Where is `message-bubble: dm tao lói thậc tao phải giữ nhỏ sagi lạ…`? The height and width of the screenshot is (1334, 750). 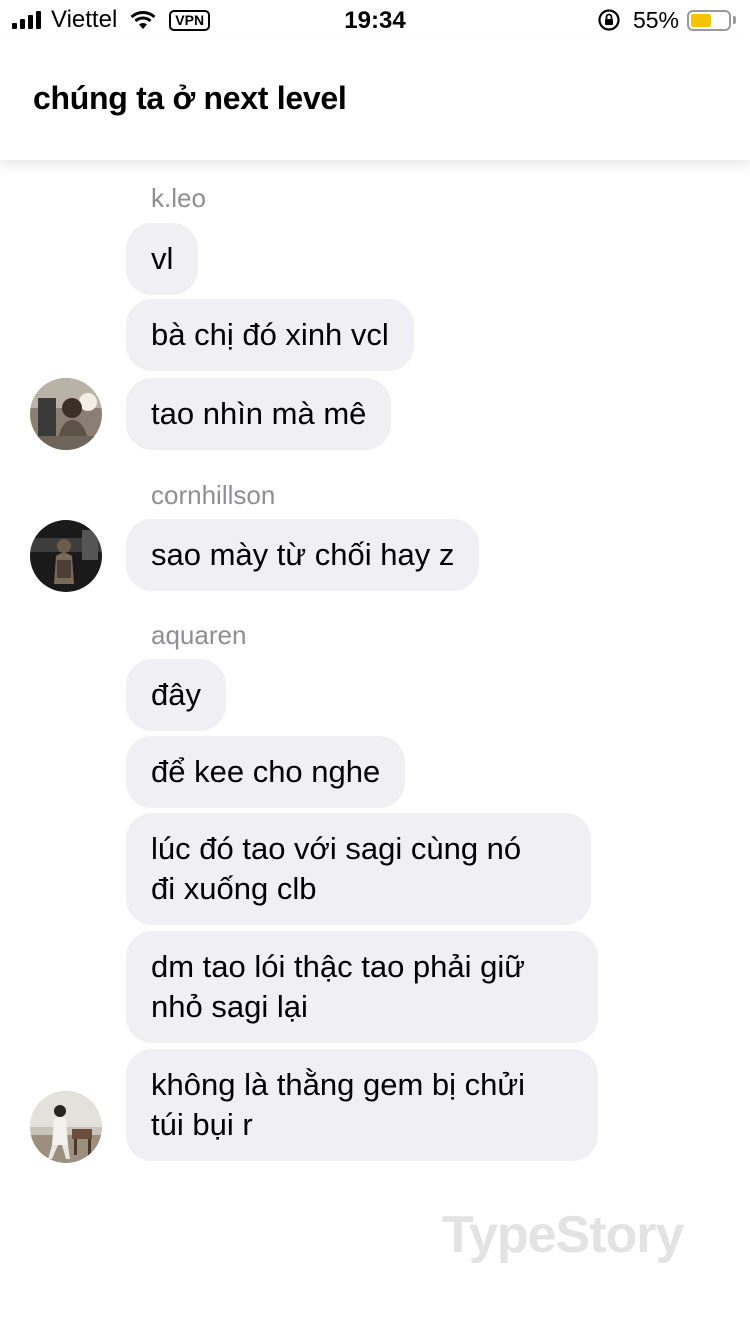 message-bubble: dm tao lói thậc tao phải giữ nhỏ sagi lạ… is located at coordinates (362, 987).